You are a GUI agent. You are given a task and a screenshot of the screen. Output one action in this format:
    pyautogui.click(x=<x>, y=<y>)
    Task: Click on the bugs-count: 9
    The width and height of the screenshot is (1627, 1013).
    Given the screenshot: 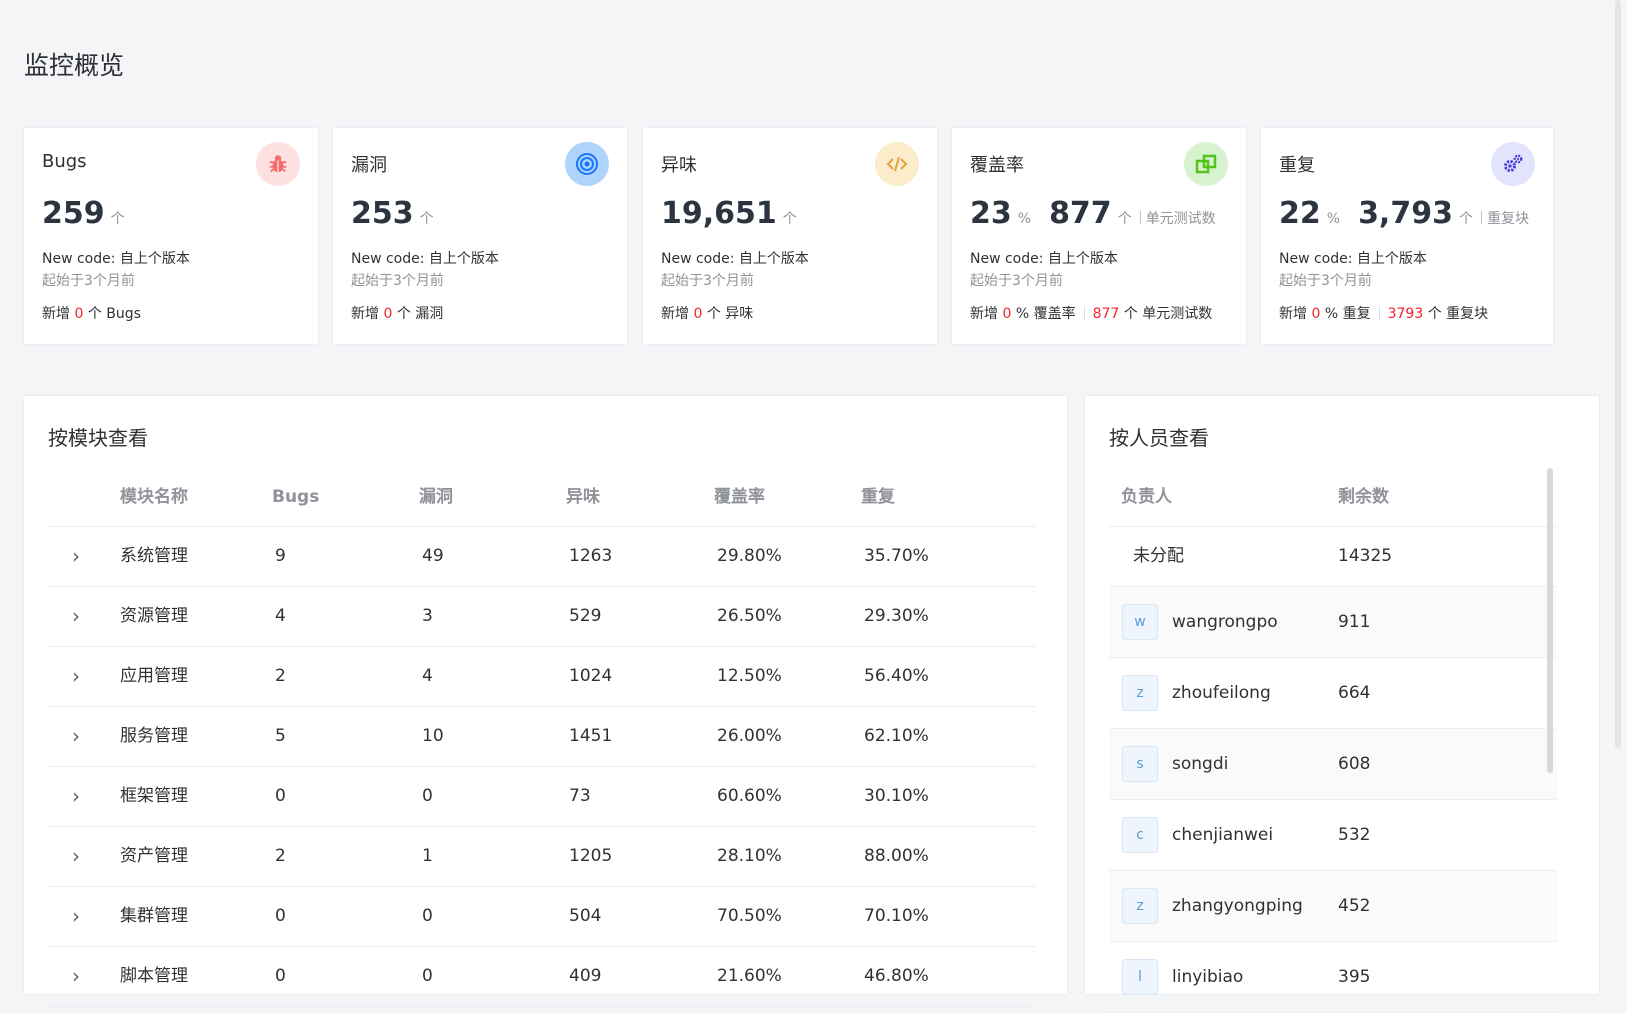 What is the action you would take?
    pyautogui.click(x=280, y=556)
    